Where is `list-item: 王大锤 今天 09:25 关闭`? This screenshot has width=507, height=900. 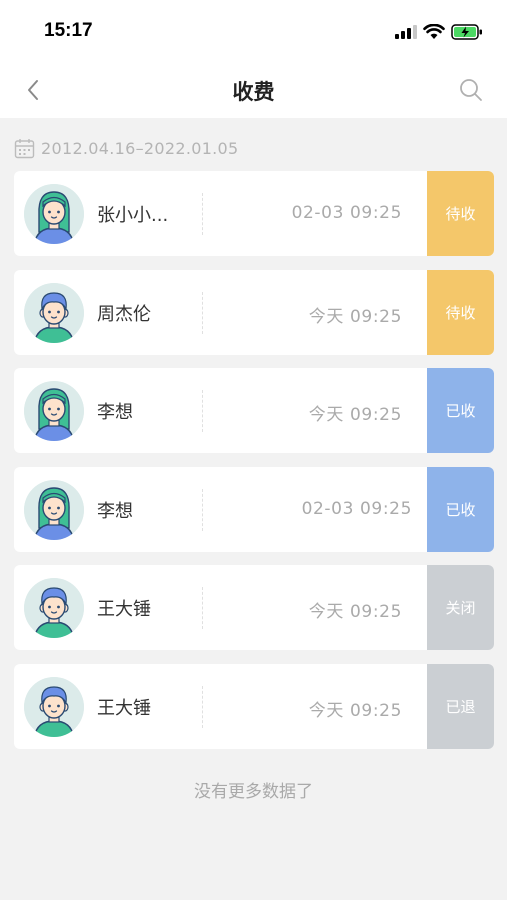
list-item: 王大锤 今天 09:25 关闭 is located at coordinates (254, 608).